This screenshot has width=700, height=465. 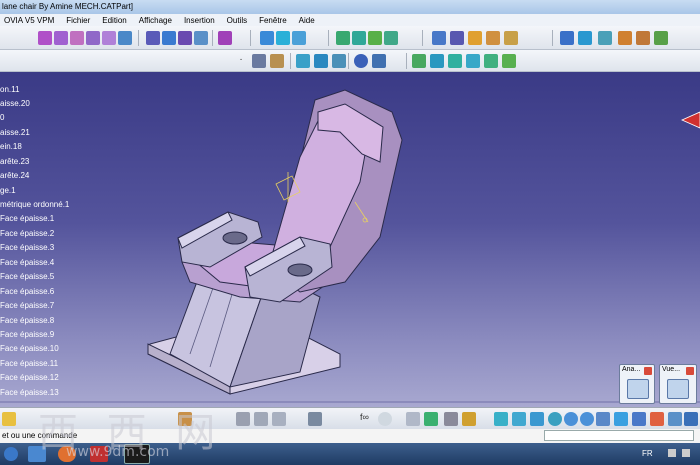 What do you see at coordinates (27, 276) in the screenshot?
I see `tree-item: Face épaisse.5` at bounding box center [27, 276].